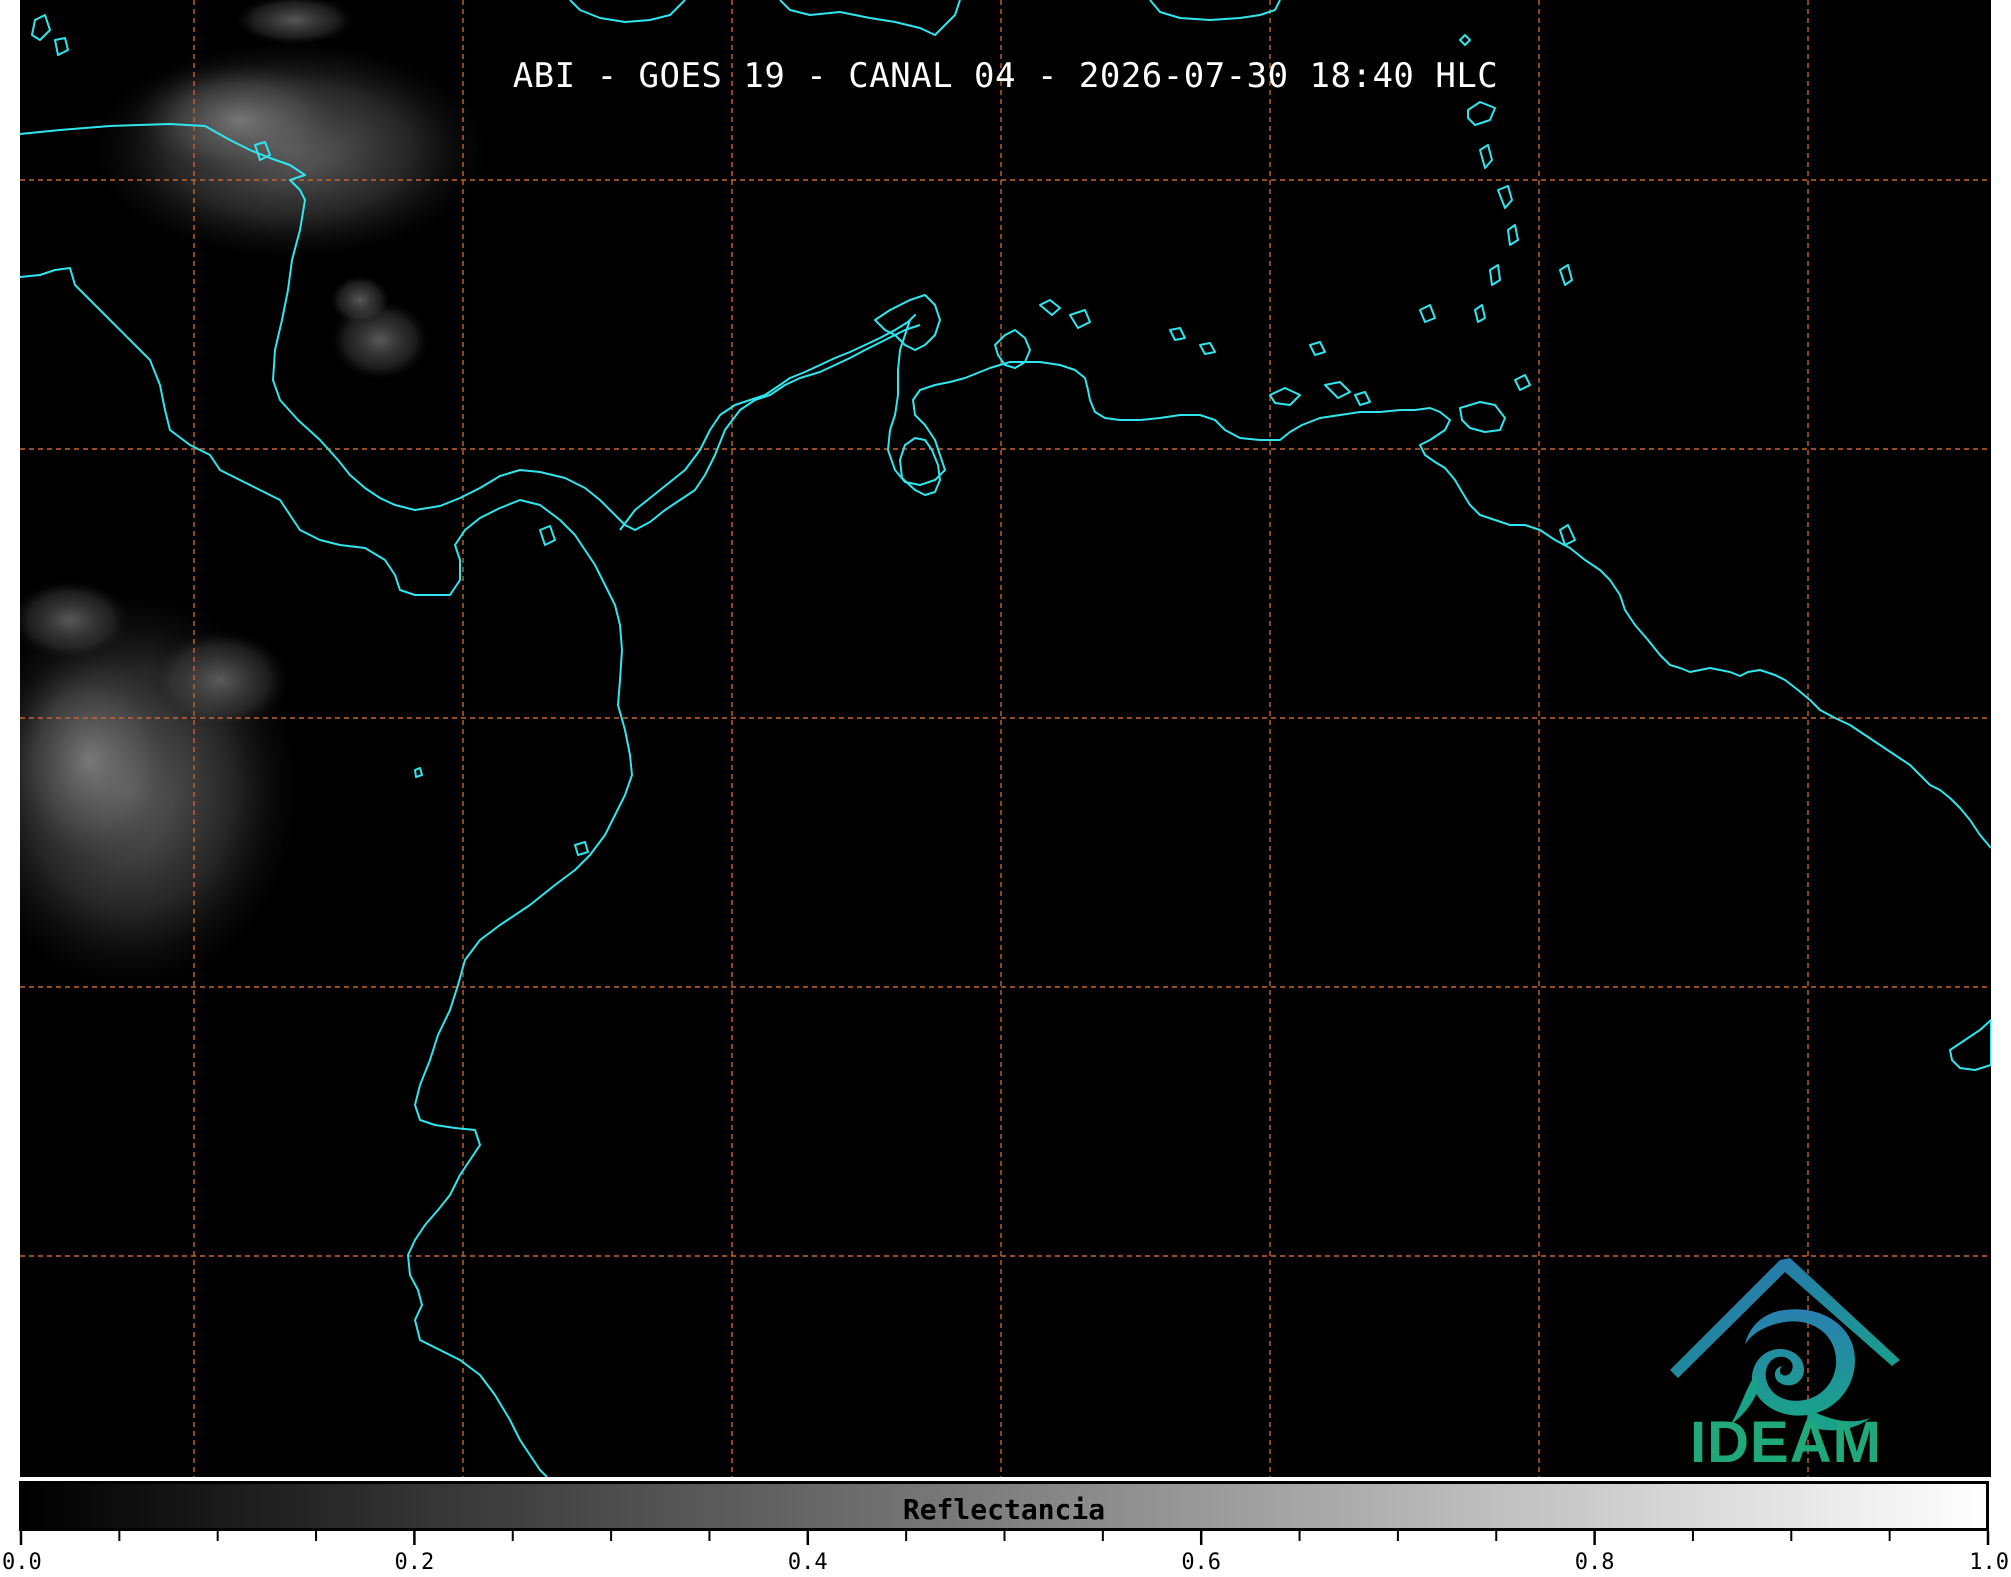 The width and height of the screenshot is (2011, 1577). I want to click on colorbar-tick-label: 0.8, so click(1595, 1562).